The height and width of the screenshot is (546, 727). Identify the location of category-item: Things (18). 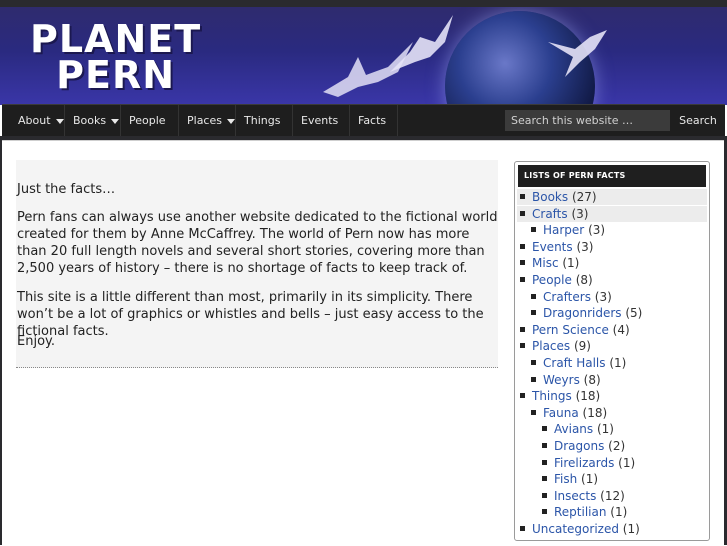
(560, 396).